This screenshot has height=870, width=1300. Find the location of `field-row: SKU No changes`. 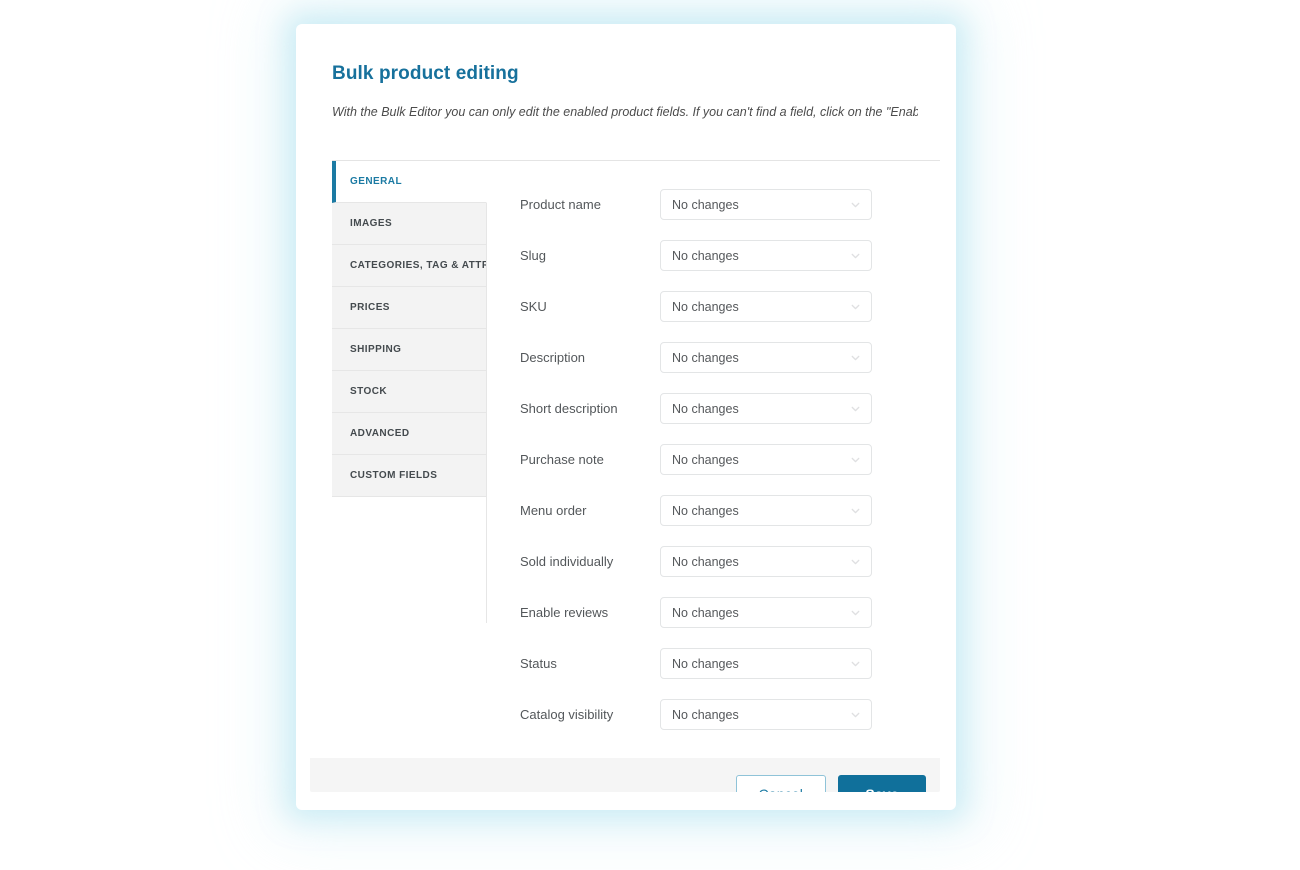

field-row: SKU No changes is located at coordinates (713, 306).